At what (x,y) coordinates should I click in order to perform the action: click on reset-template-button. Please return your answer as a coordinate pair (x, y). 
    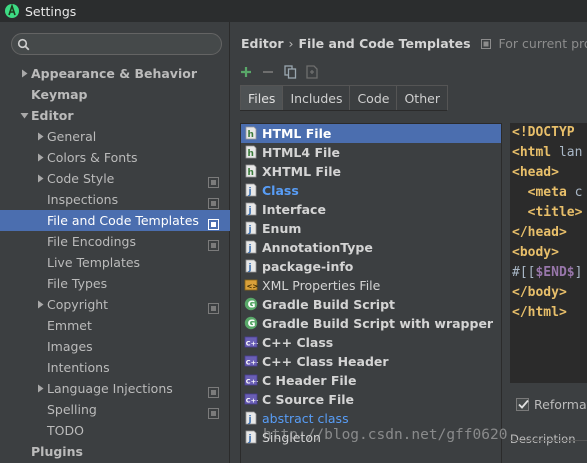
    Looking at the image, I should click on (312, 72).